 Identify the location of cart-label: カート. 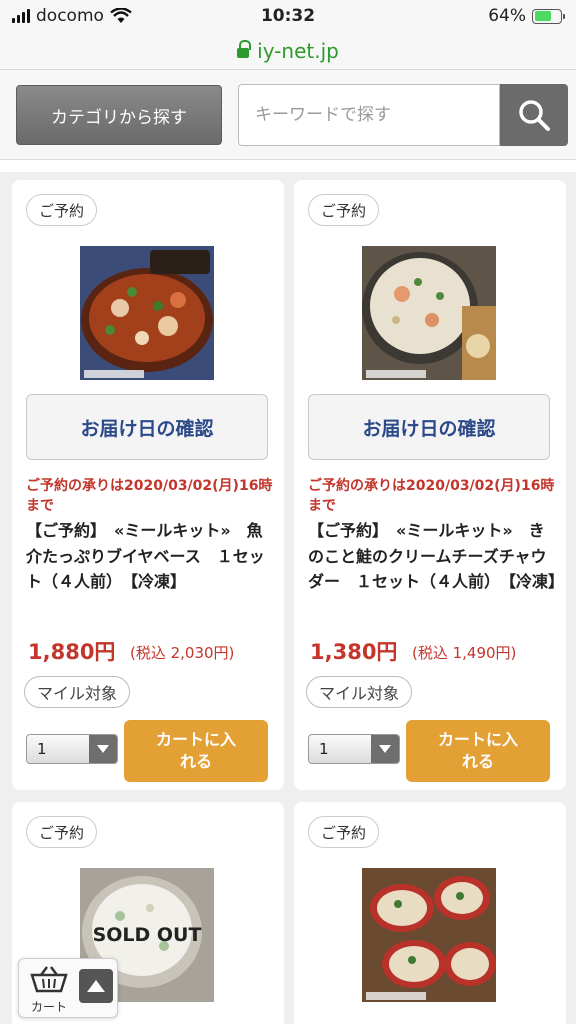
(49, 1007).